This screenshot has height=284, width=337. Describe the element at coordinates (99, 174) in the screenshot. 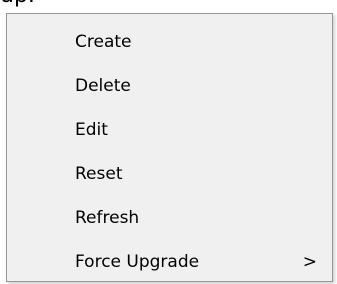

I see `menu-item-label: Reset` at that location.